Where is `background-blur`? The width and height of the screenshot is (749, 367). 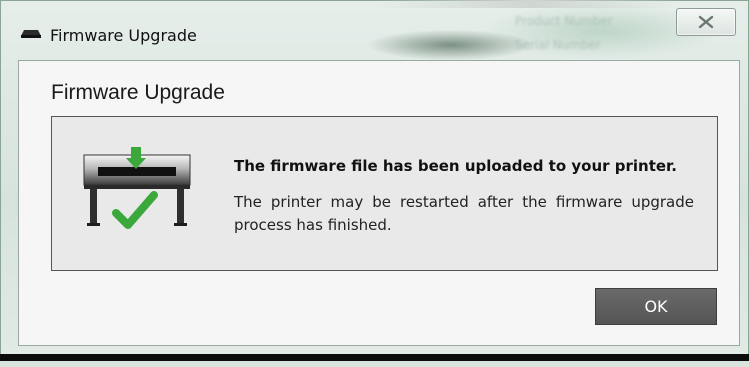
background-blur is located at coordinates (530, 4).